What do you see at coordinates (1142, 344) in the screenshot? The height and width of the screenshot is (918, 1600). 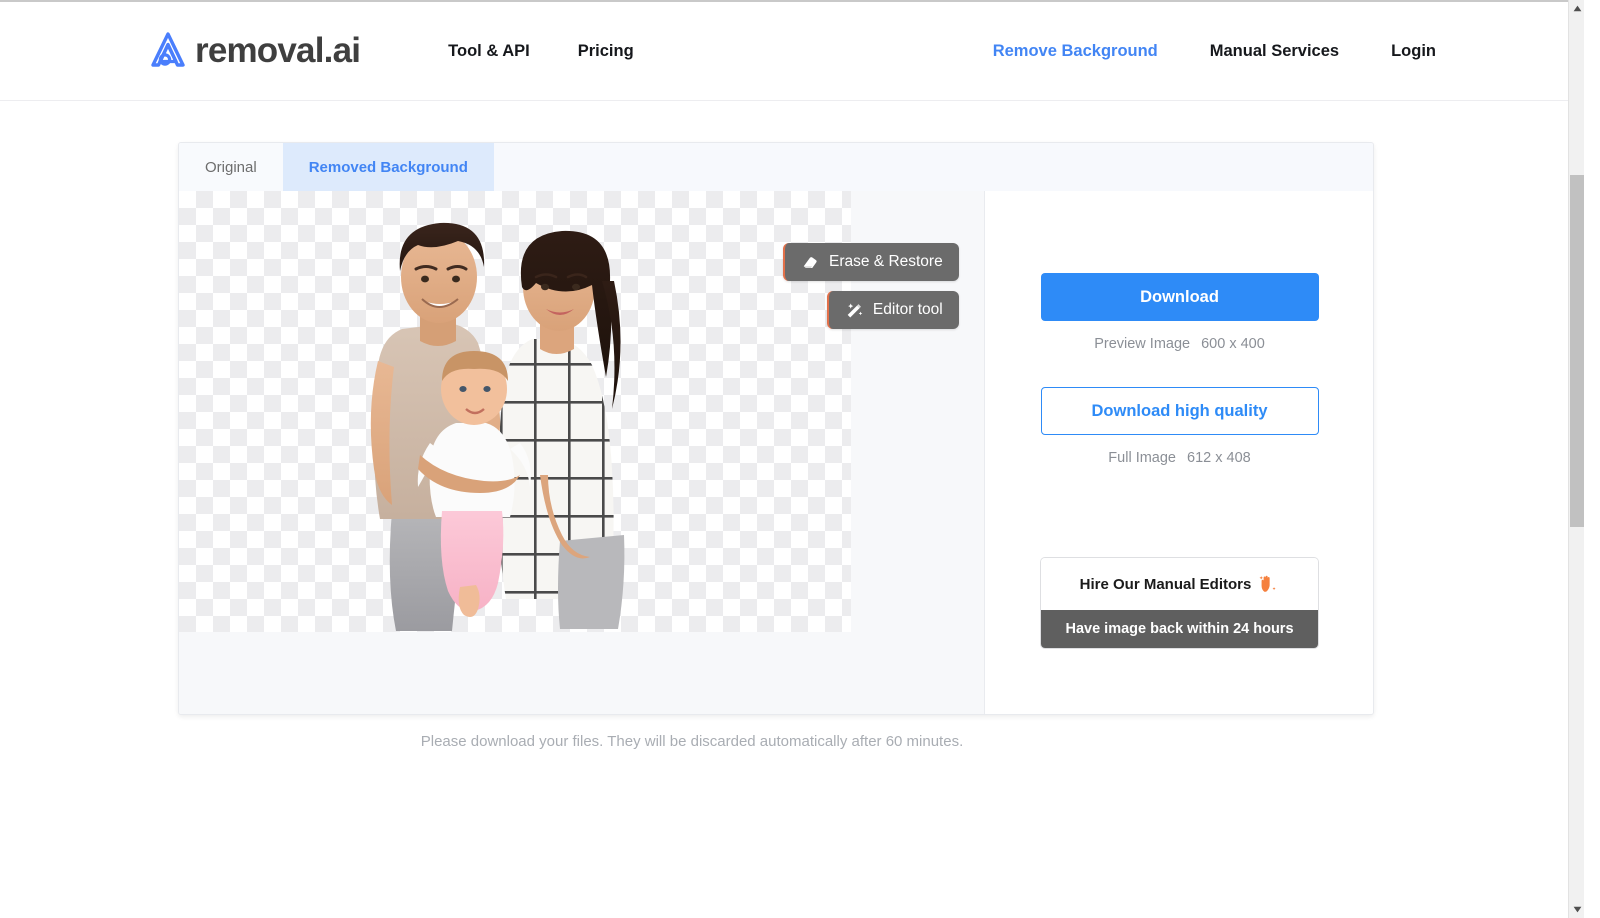 I see `preview-size-label: Preview Image` at bounding box center [1142, 344].